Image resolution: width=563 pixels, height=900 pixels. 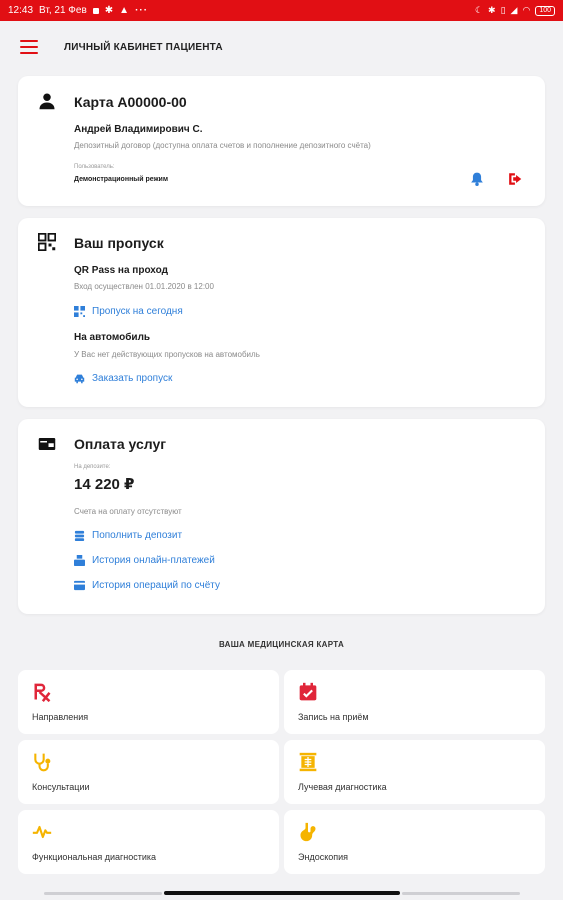 I want to click on online-payments-history-link: История онлайн-платежей, so click(x=144, y=560).